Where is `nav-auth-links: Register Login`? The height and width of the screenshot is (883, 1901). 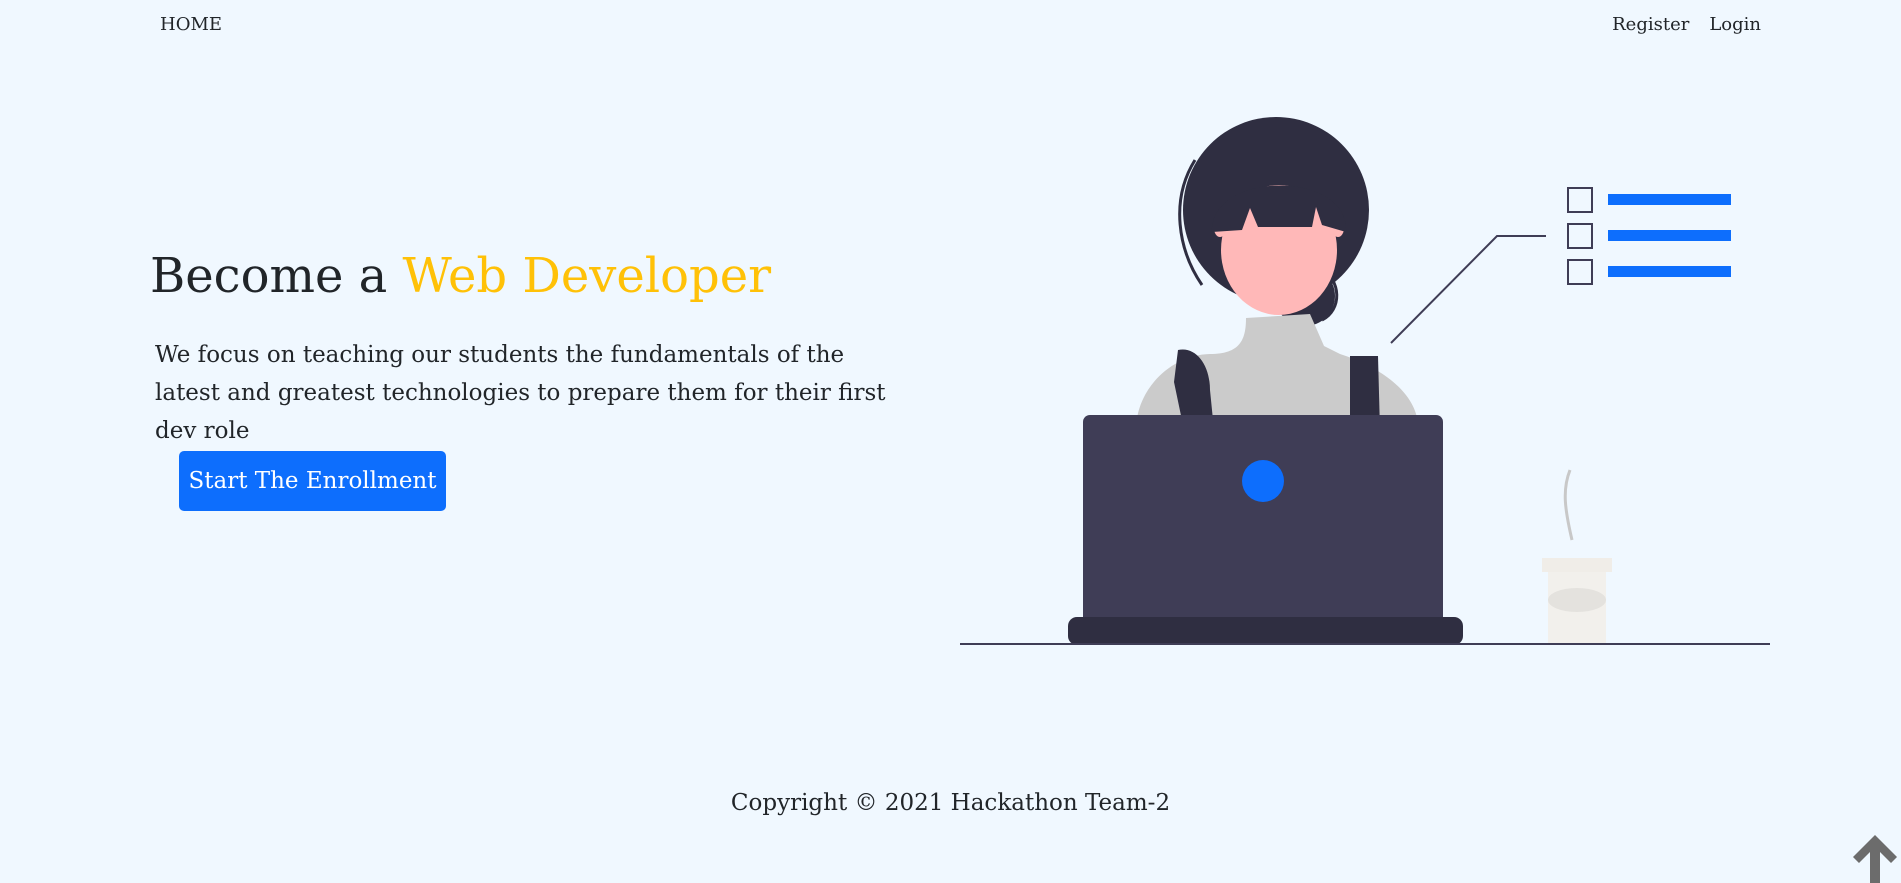
nav-auth-links: Register Login is located at coordinates (1686, 24).